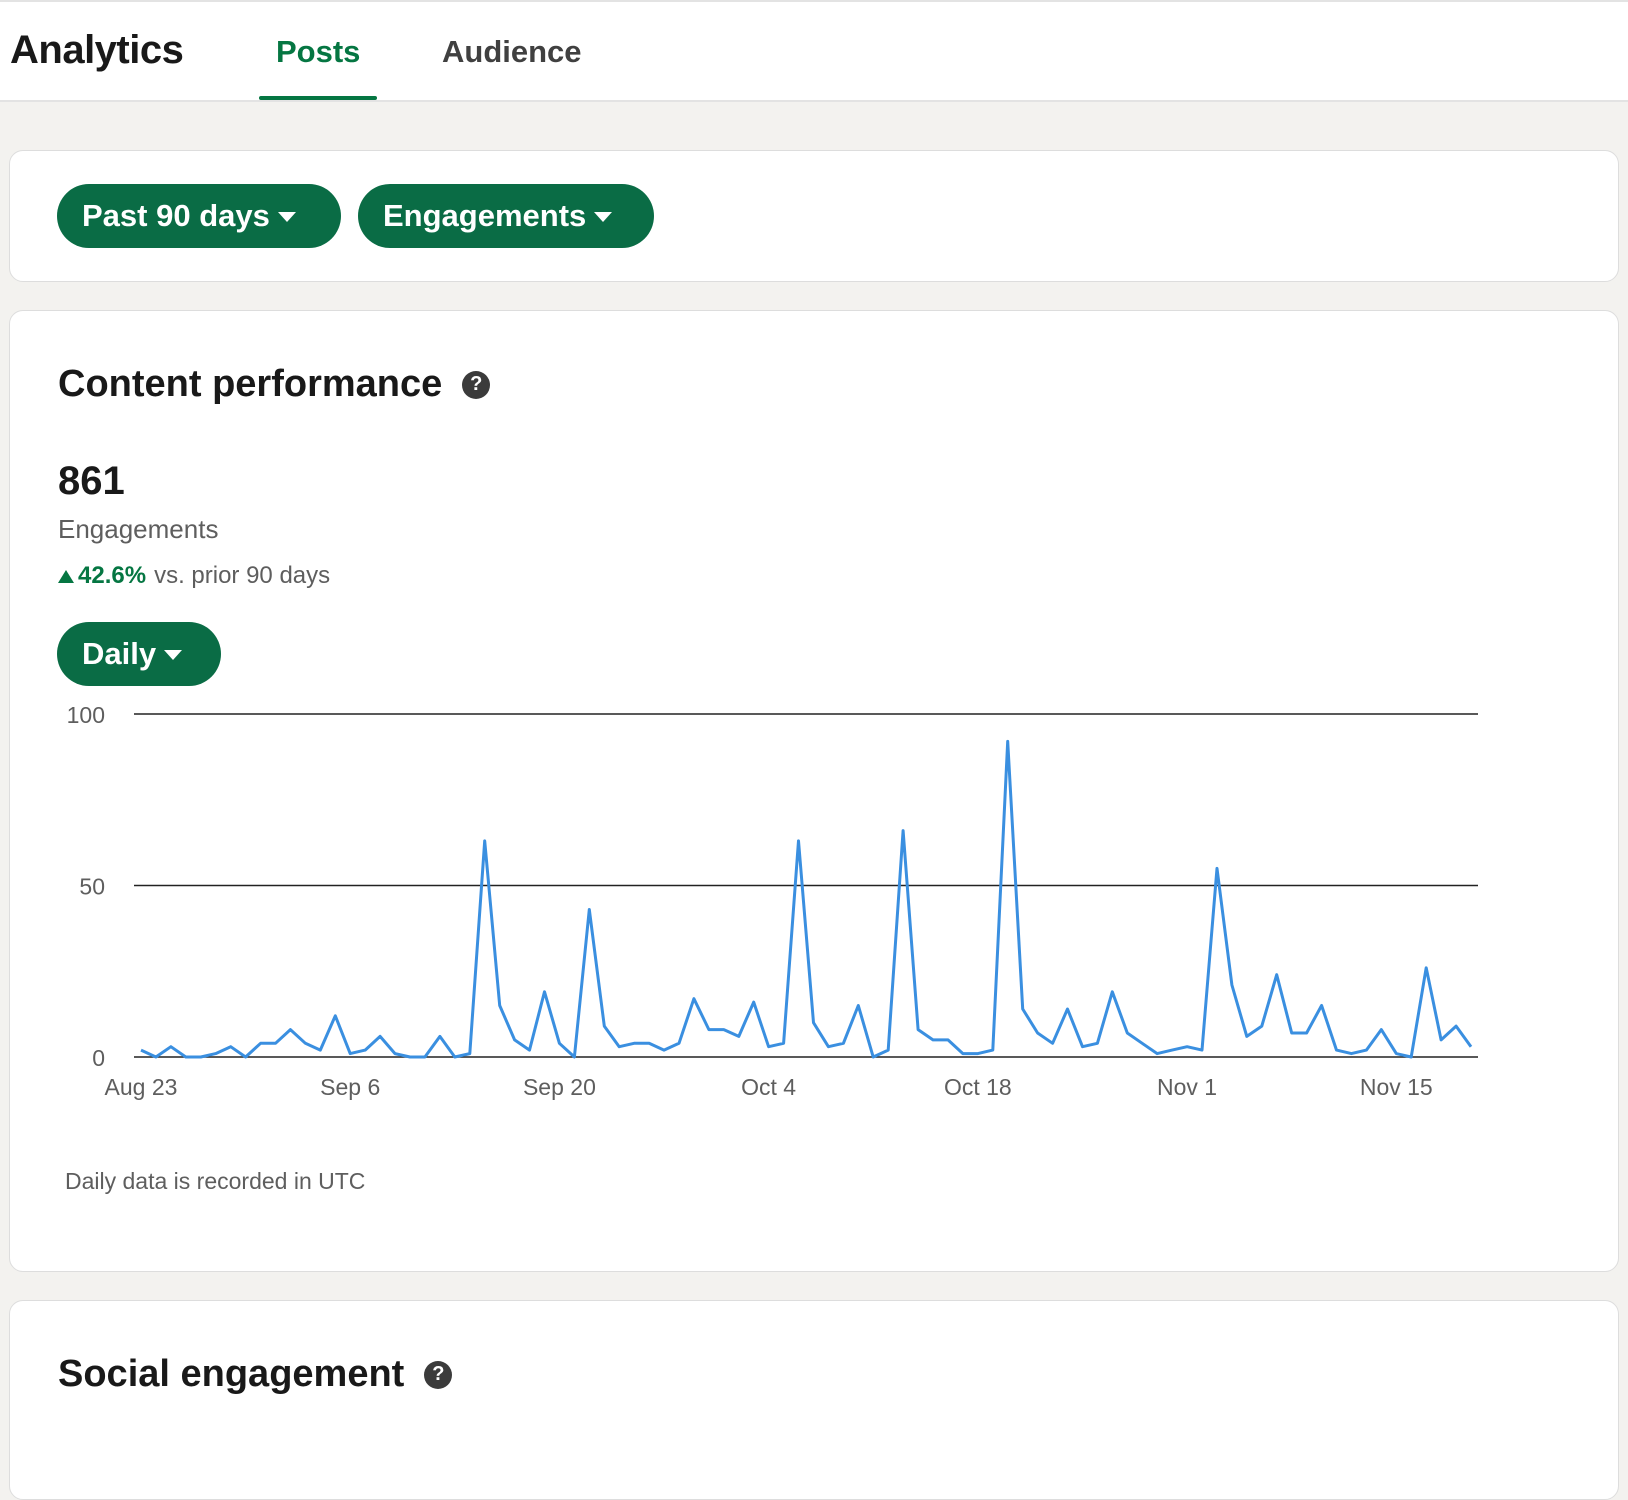  I want to click on social-engagement-heading: Social engagement ?, so click(255, 1374).